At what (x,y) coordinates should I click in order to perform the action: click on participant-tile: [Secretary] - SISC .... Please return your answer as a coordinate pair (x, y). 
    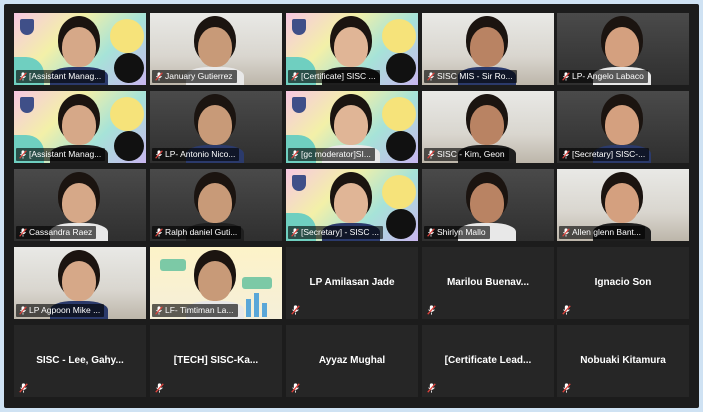
    Looking at the image, I should click on (352, 205).